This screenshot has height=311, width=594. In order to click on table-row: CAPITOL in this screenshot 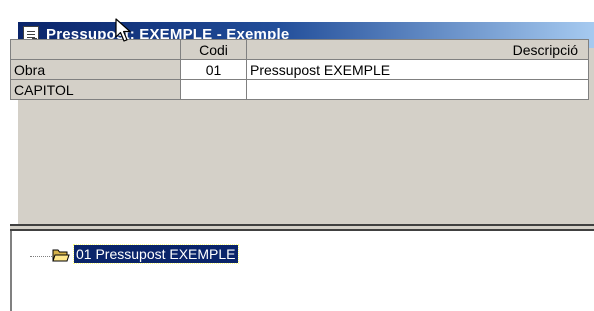, I will do `click(299, 89)`.